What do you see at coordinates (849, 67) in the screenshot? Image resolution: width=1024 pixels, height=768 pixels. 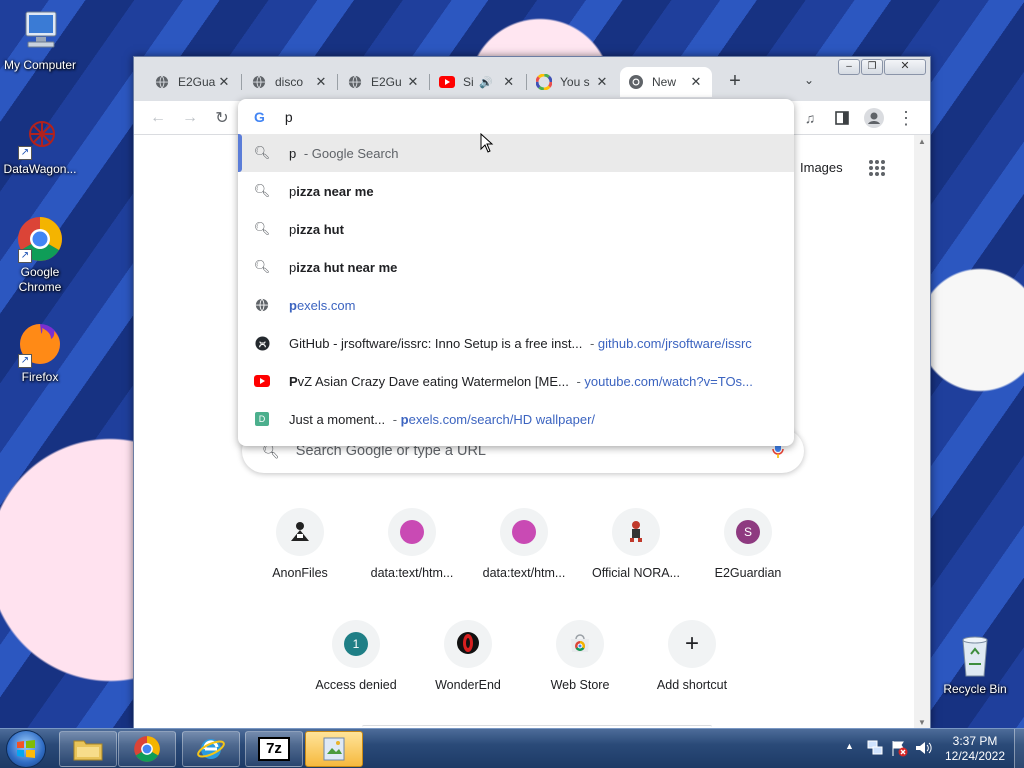 I see `minimize-button: –` at bounding box center [849, 67].